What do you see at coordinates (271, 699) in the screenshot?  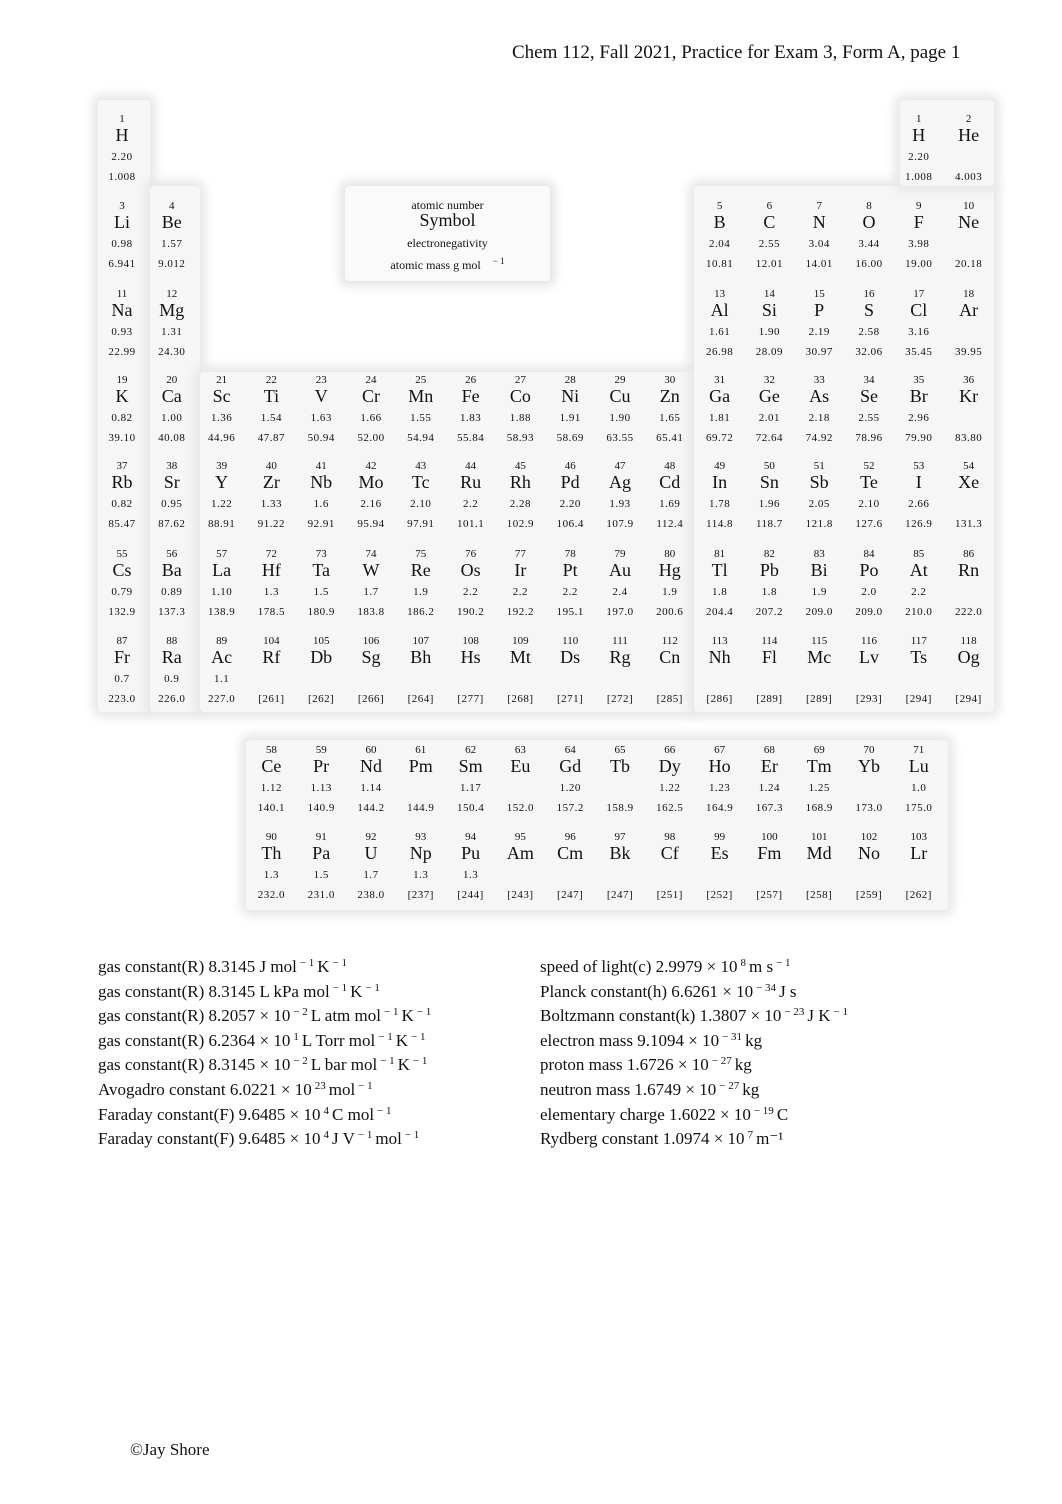 I see `atomic-mass: [261]` at bounding box center [271, 699].